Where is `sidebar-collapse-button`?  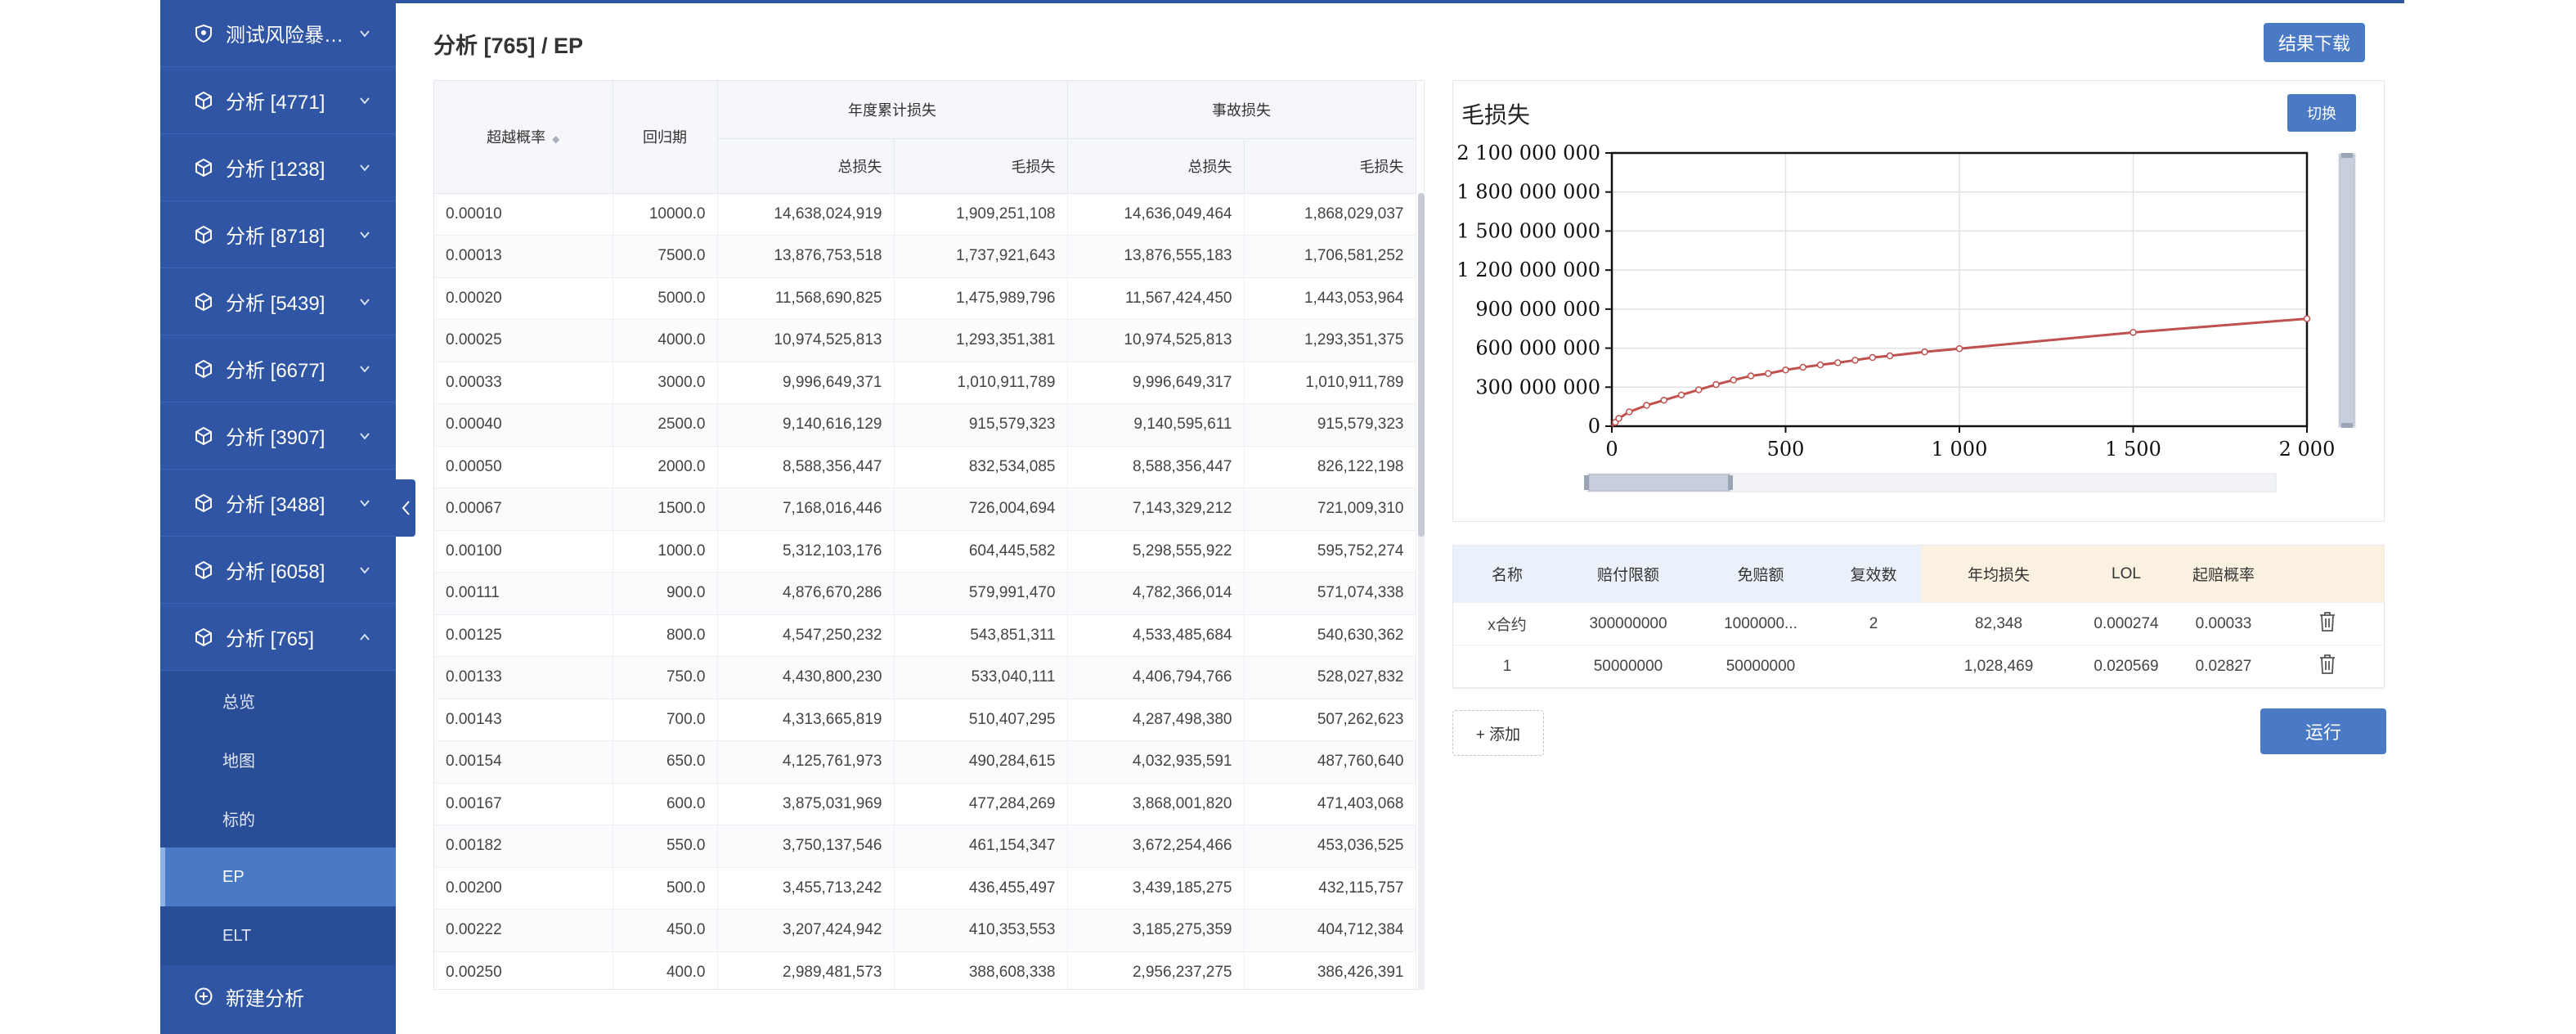
sidebar-collapse-button is located at coordinates (405, 508).